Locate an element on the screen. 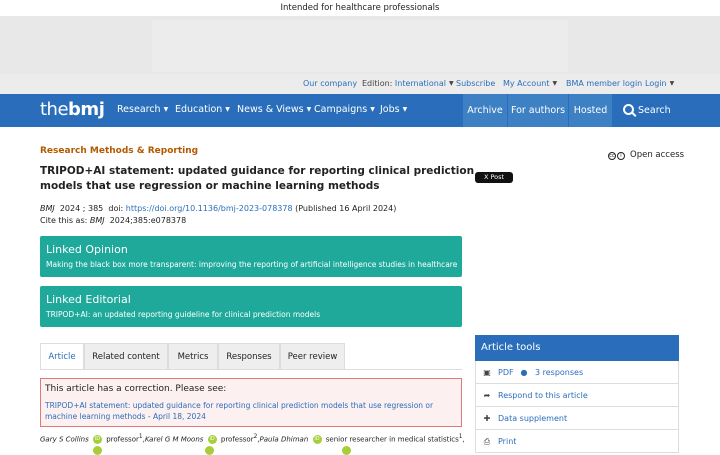  linked-editorial-heading: Linked Editorial is located at coordinates (88, 299).